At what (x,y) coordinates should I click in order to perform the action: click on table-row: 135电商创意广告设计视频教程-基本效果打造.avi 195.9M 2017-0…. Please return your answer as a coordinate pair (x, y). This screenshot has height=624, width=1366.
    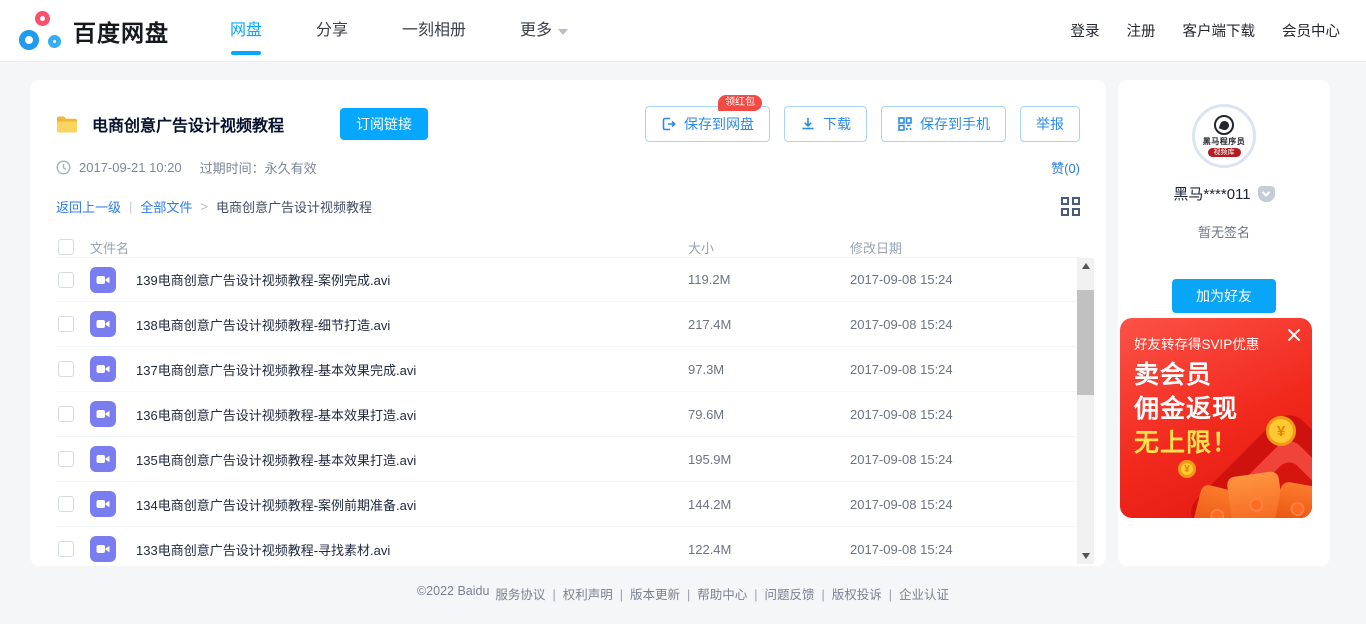
    Looking at the image, I should click on (568, 459).